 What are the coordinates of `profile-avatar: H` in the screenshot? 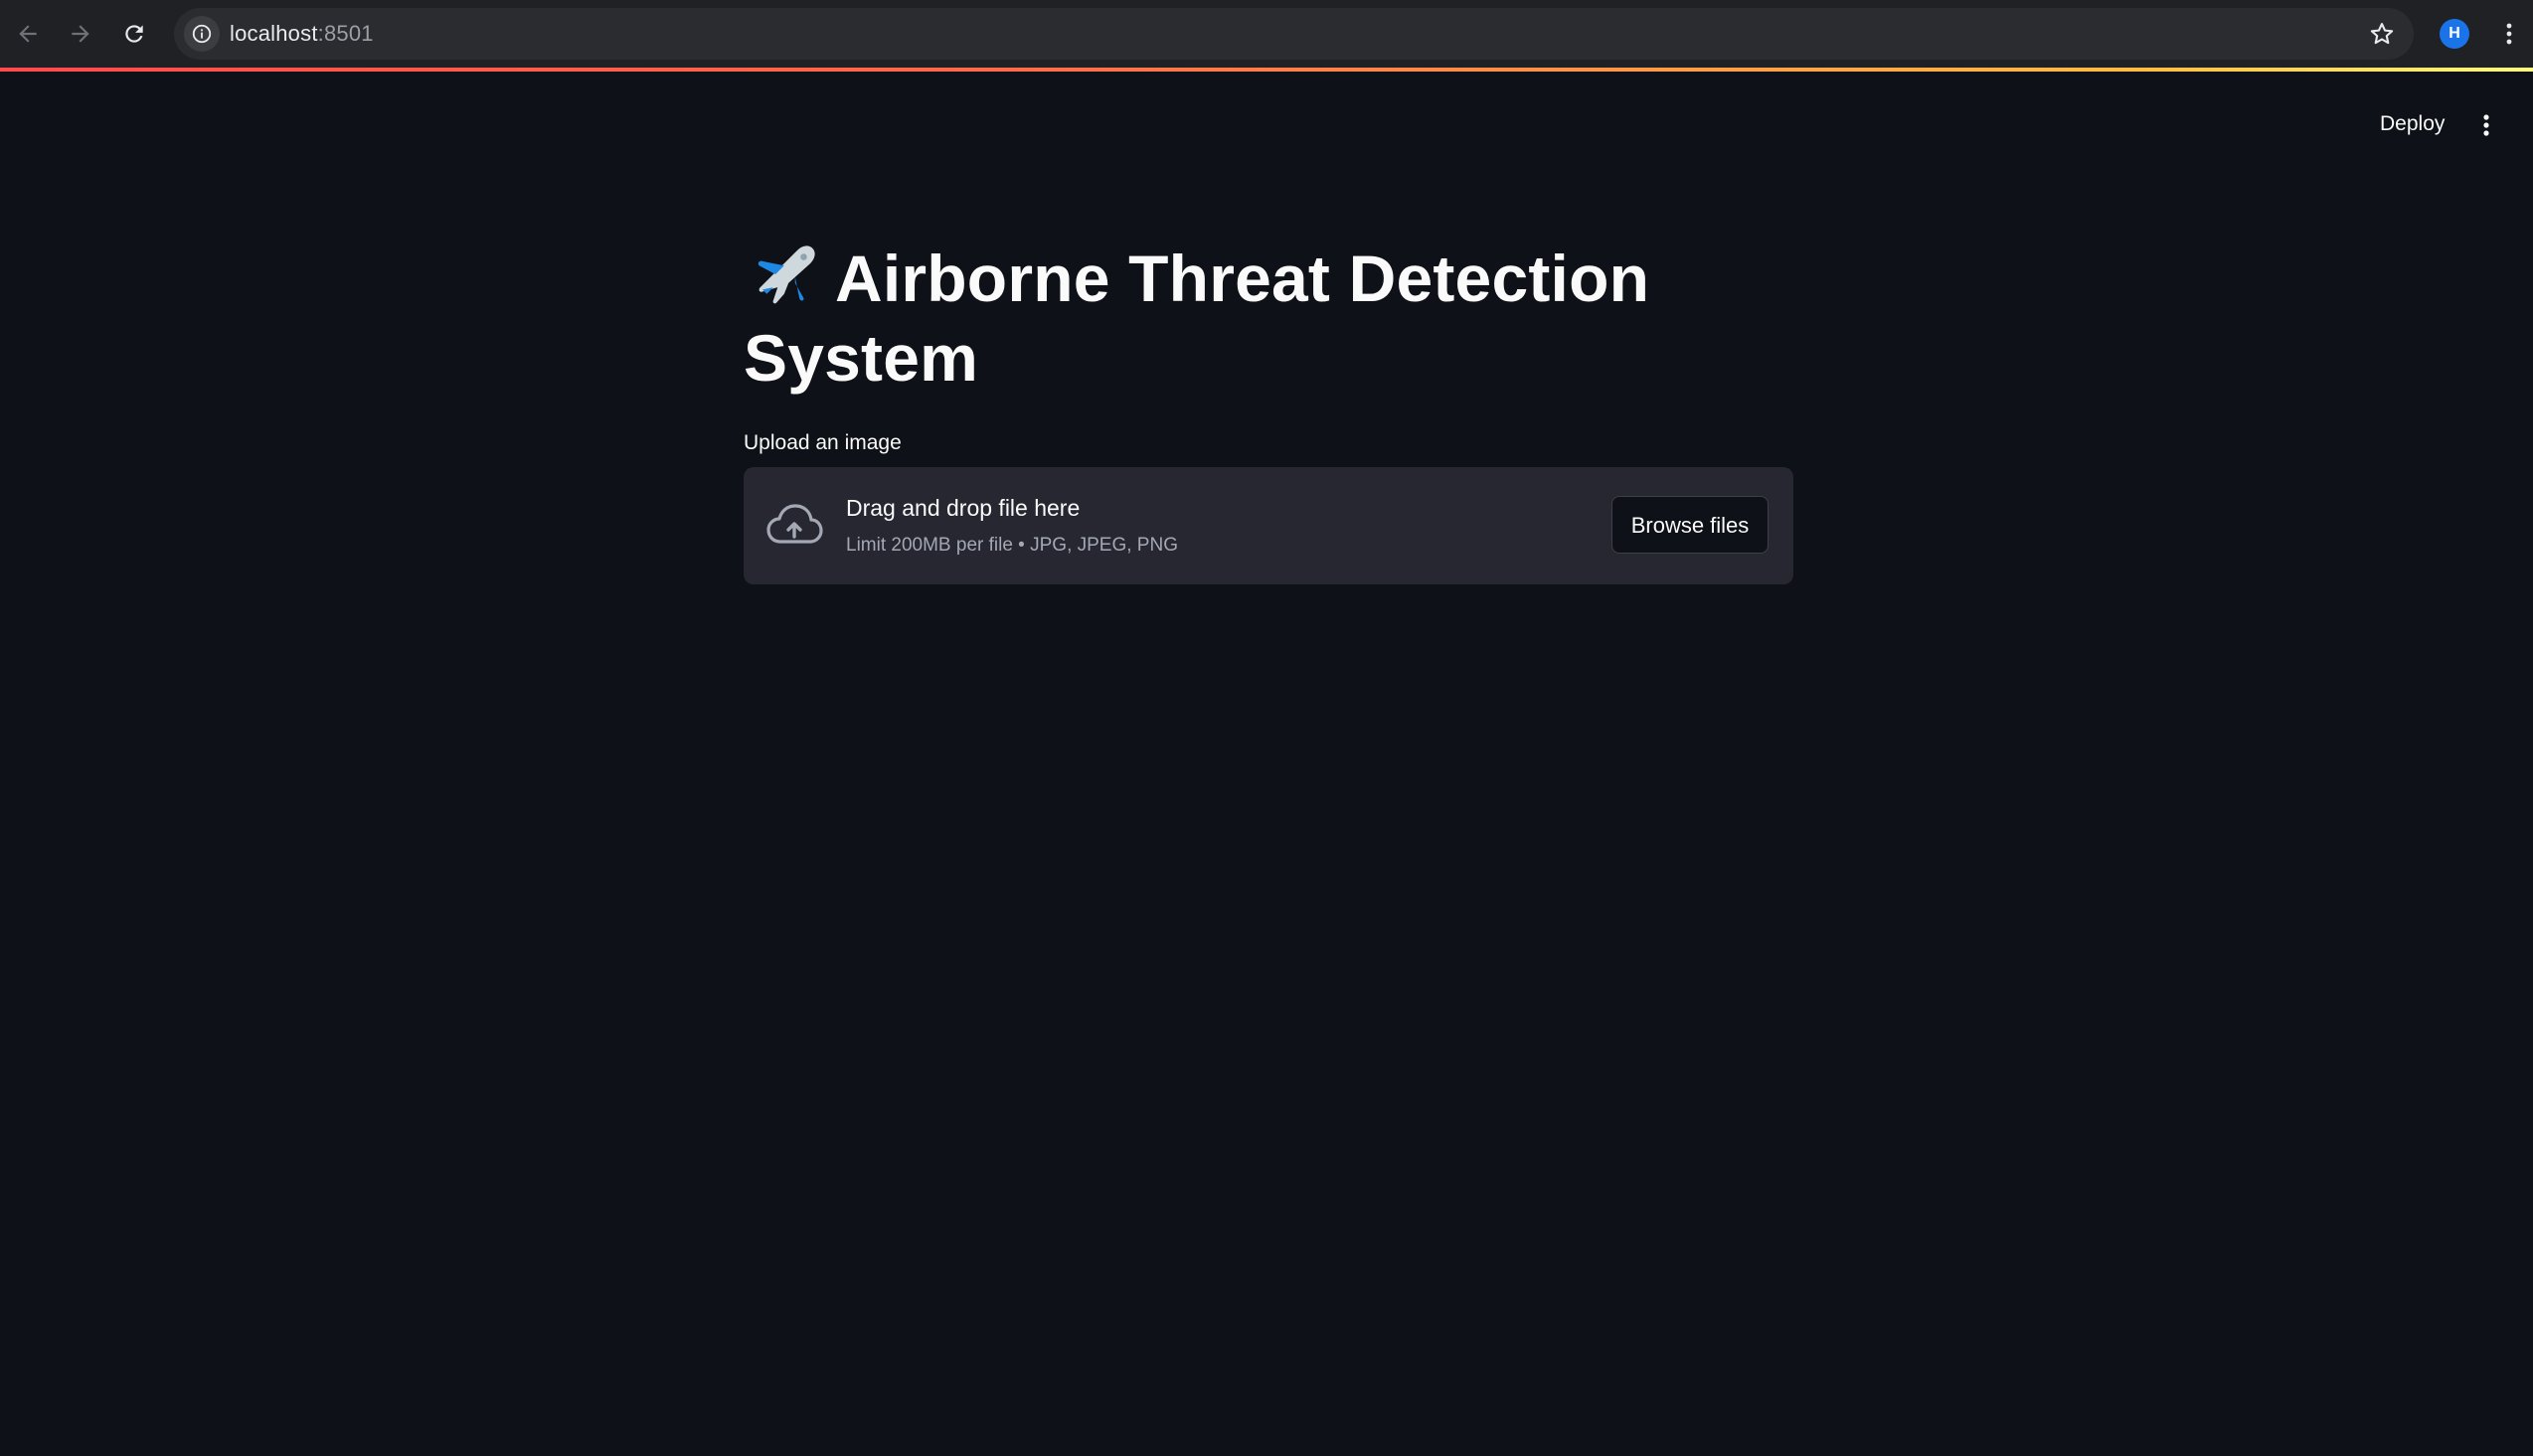 It's located at (2454, 34).